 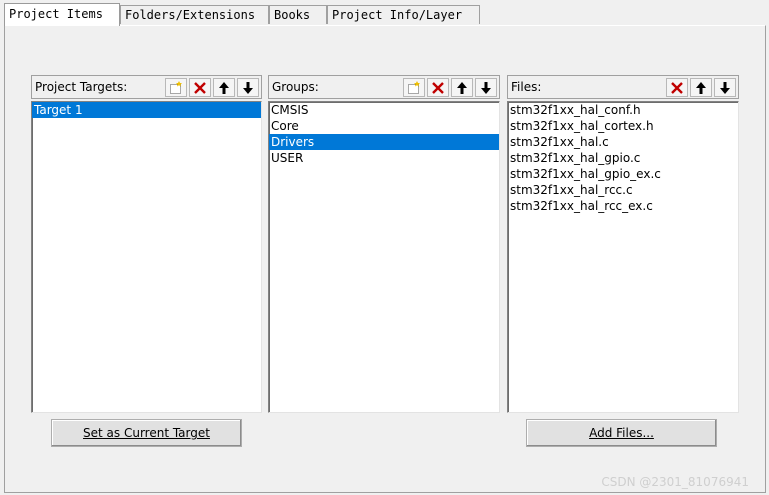 I want to click on set-as-current-target-label: Set as Current Target, so click(x=146, y=433).